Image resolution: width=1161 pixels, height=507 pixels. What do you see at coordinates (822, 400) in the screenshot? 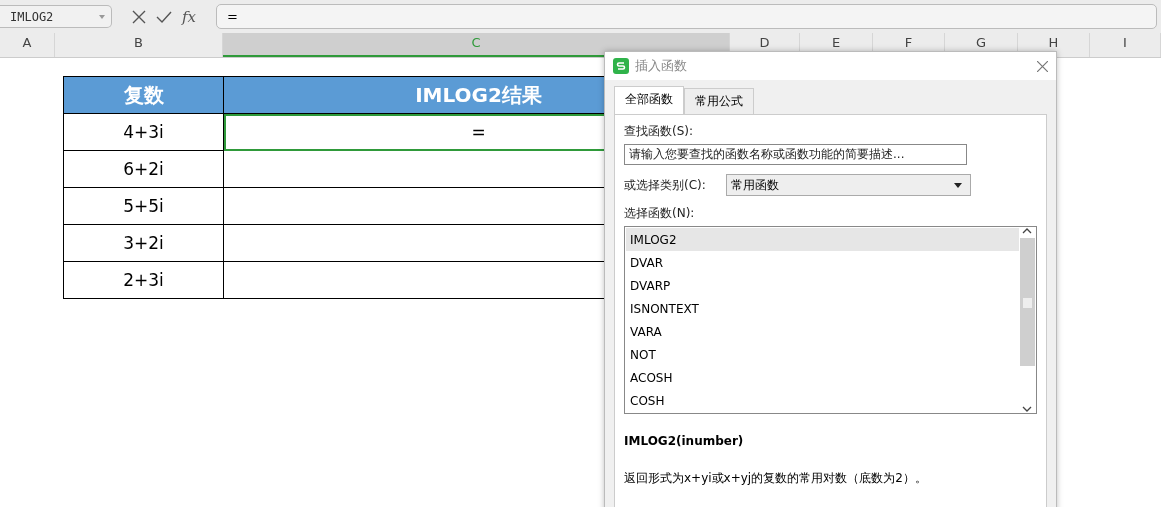
I see `function-list-item: COSH` at bounding box center [822, 400].